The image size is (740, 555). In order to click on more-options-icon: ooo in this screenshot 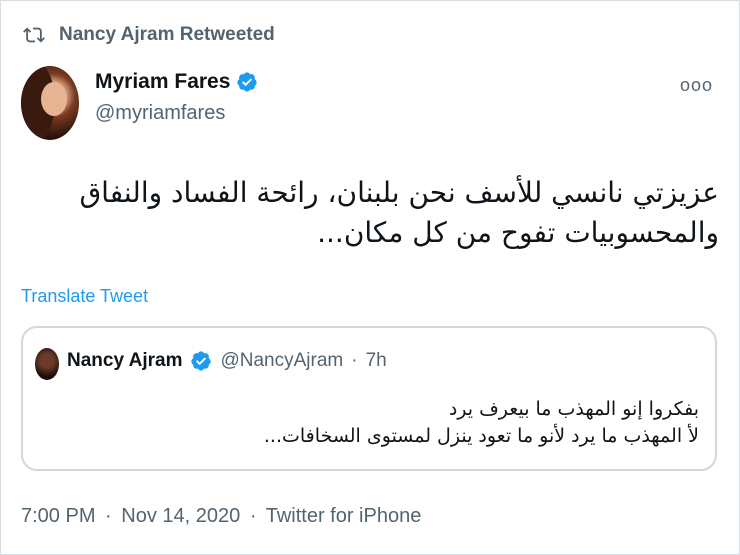, I will do `click(696, 85)`.